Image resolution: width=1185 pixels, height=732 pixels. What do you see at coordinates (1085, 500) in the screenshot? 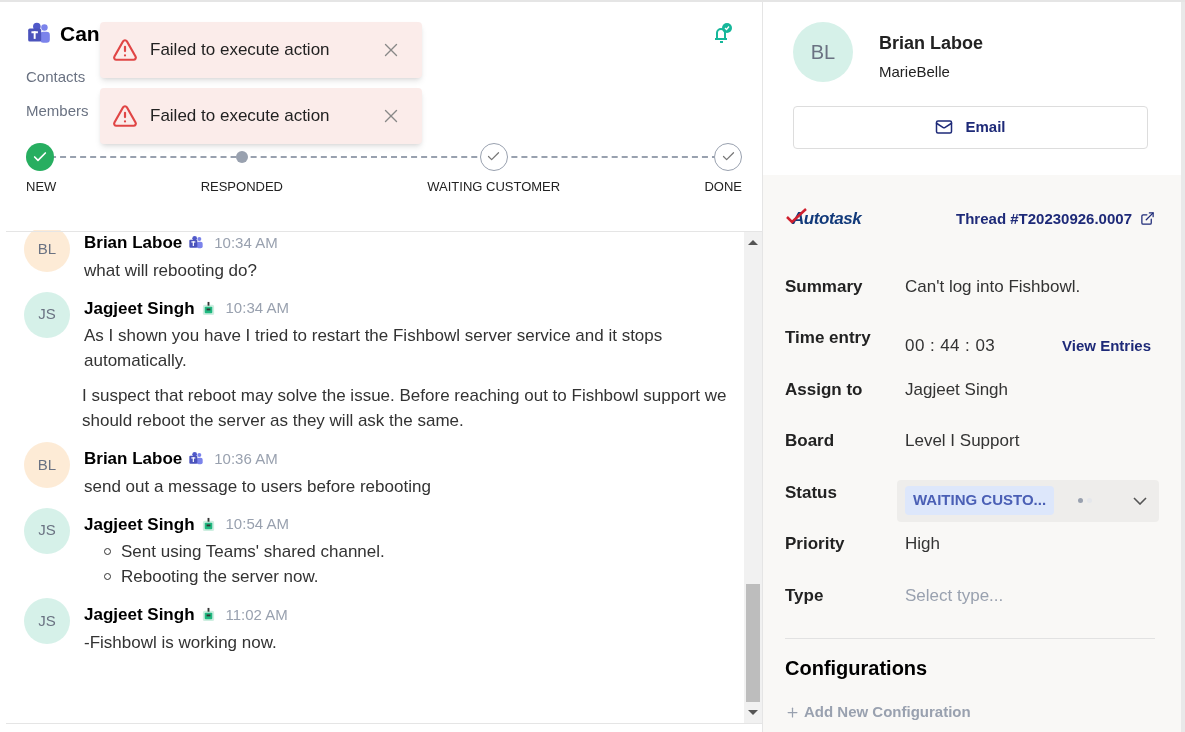
I see `loading-dots-icon` at bounding box center [1085, 500].